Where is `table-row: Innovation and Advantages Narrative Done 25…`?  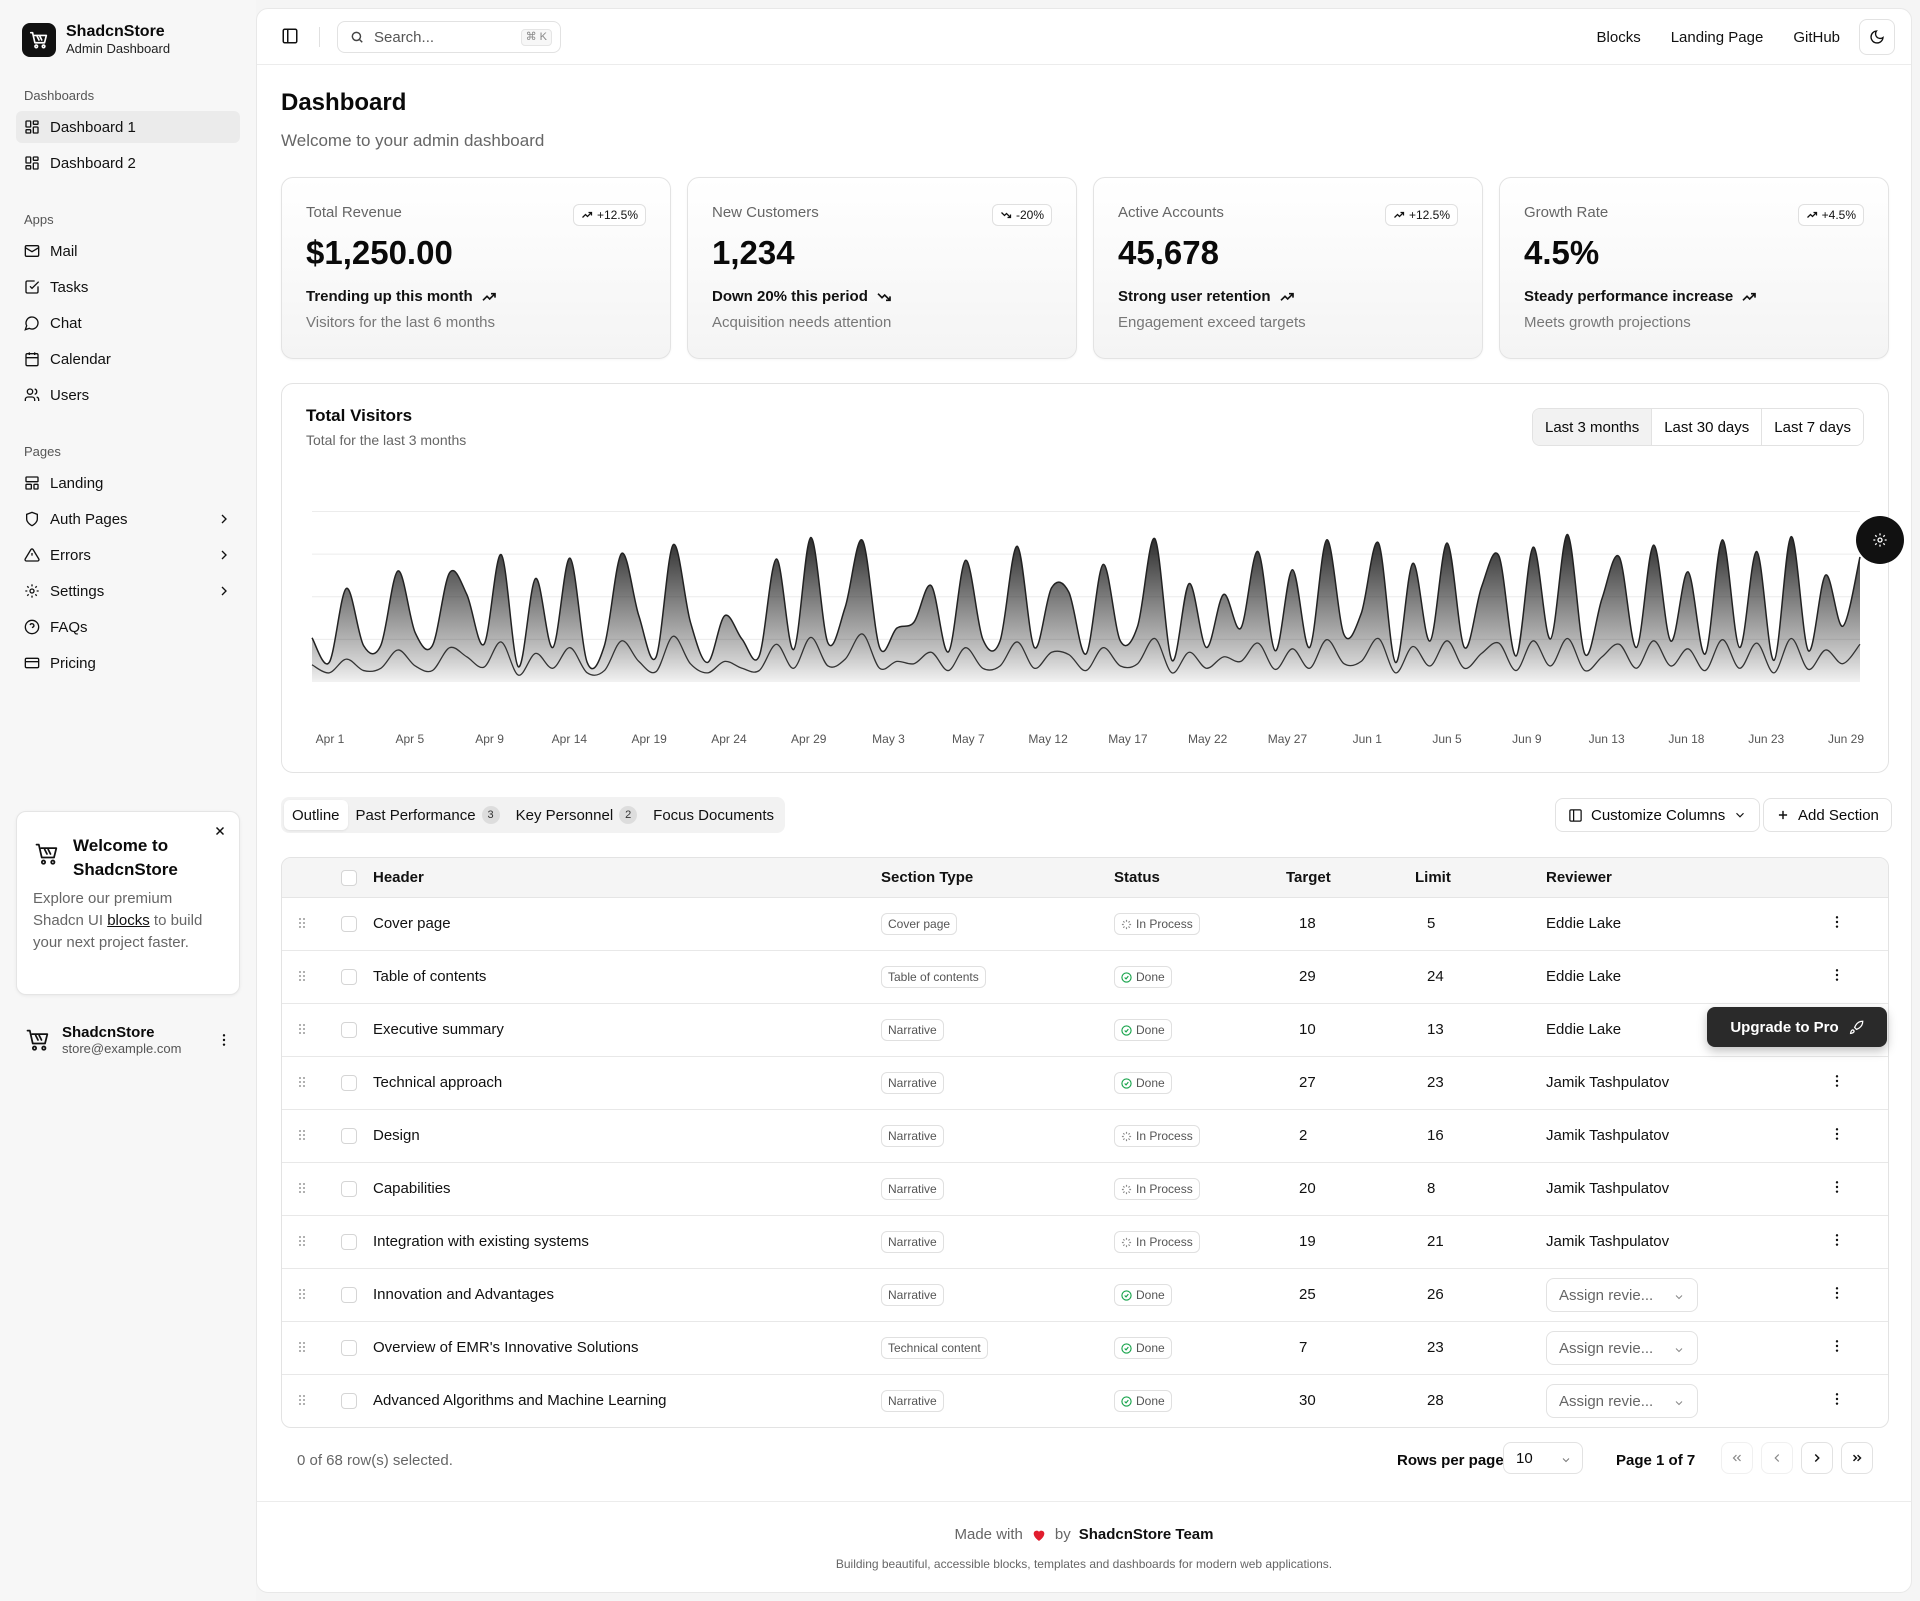 table-row: Innovation and Advantages Narrative Done 25… is located at coordinates (1085, 1295).